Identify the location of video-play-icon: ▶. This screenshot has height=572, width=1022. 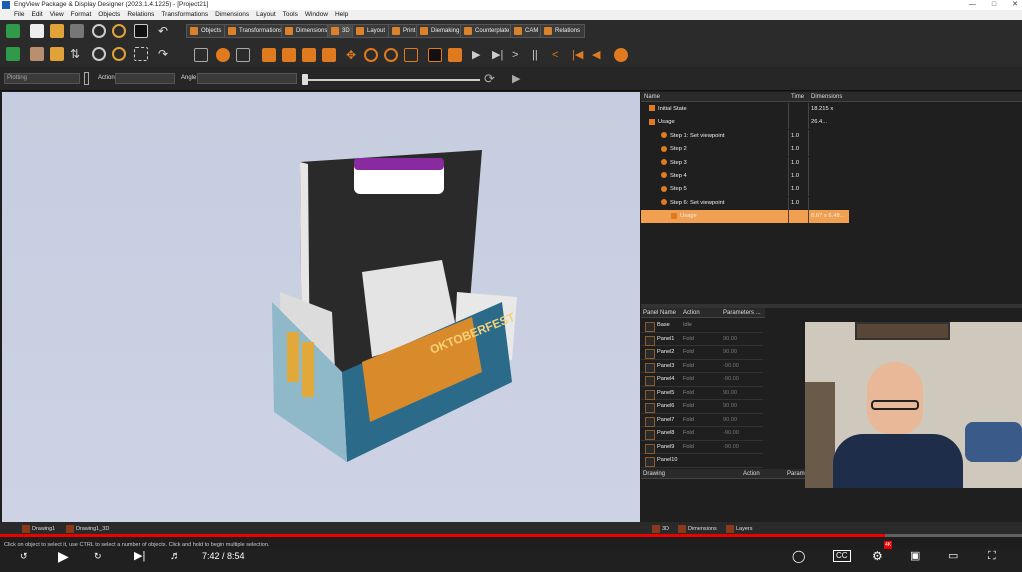
(63, 556).